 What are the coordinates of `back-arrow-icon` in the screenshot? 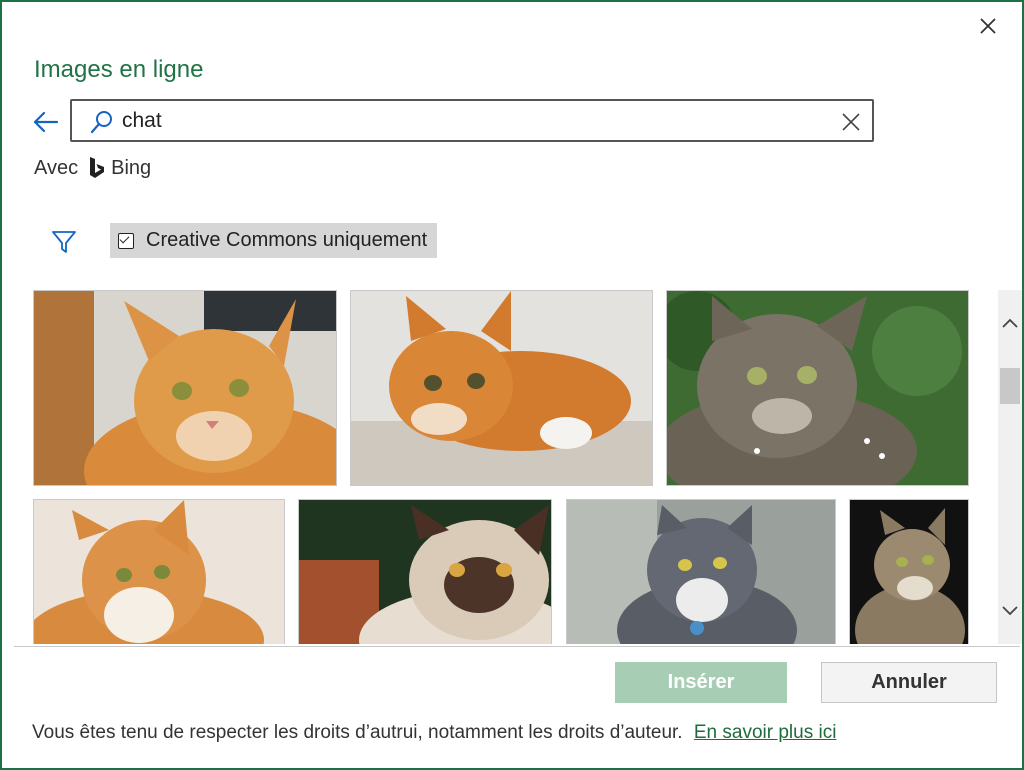 It's located at (46, 122).